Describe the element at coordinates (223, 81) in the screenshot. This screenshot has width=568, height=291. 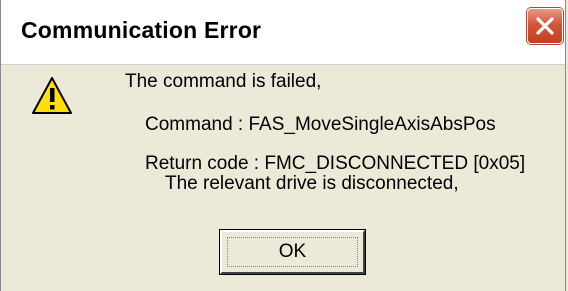
I see `error-message: The command is failed,` at that location.